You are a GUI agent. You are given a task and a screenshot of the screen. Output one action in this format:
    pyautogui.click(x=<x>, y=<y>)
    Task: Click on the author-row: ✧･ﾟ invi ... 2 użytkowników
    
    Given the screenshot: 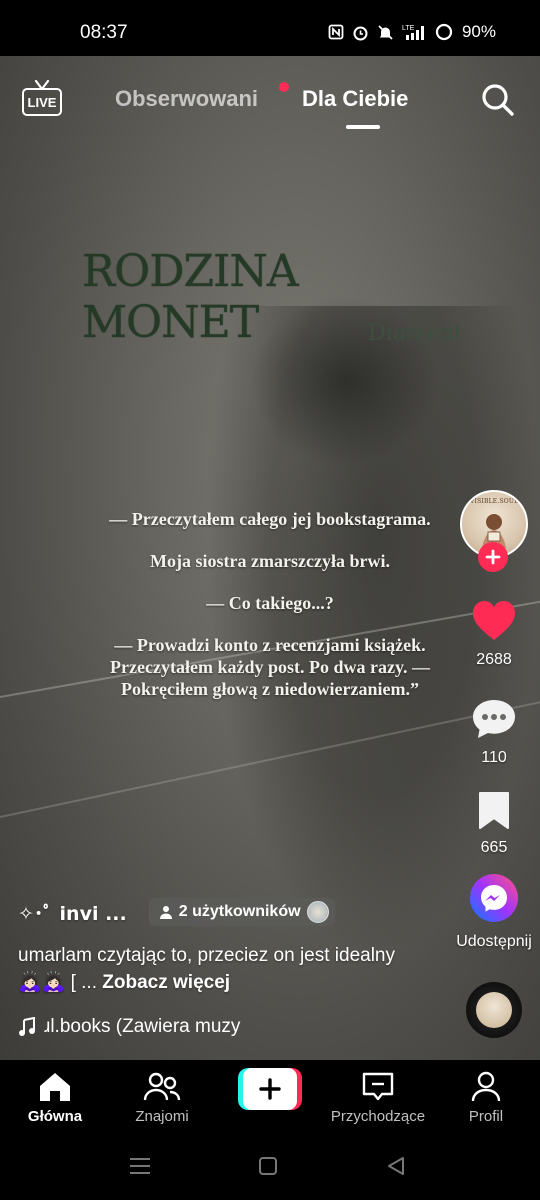 What is the action you would take?
    pyautogui.click(x=176, y=912)
    